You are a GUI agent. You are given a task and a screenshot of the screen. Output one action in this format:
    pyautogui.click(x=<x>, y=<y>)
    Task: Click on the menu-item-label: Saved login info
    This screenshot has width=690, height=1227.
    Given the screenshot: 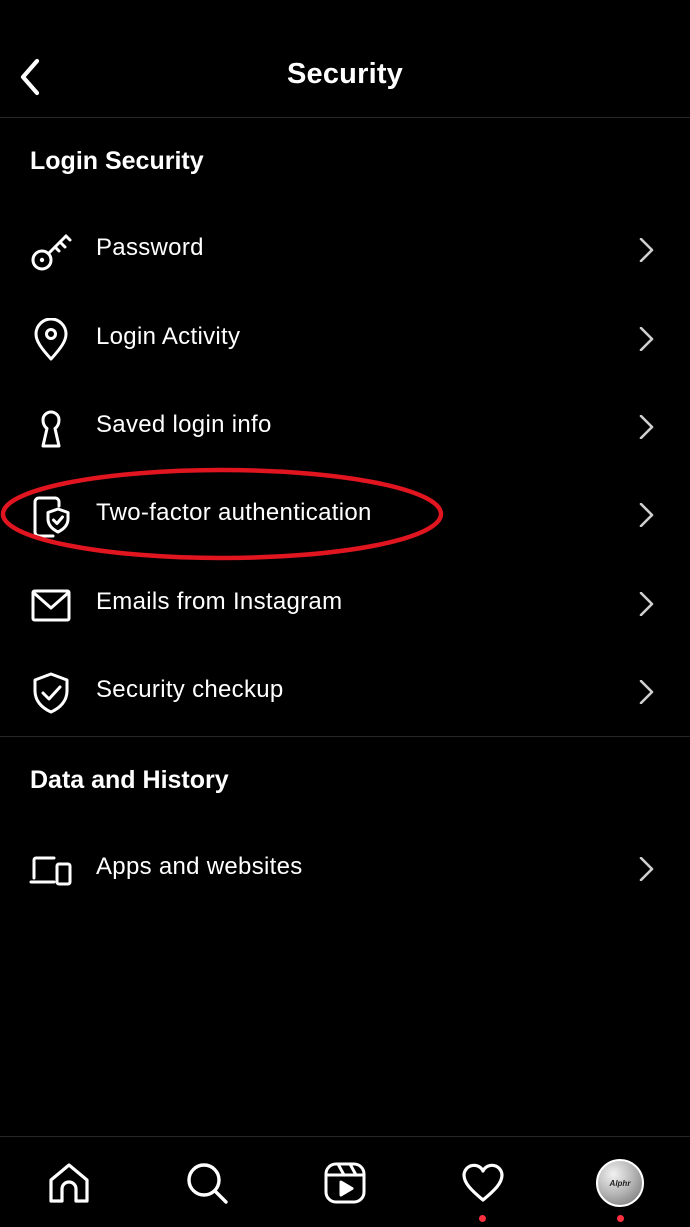 What is the action you would take?
    pyautogui.click(x=184, y=424)
    